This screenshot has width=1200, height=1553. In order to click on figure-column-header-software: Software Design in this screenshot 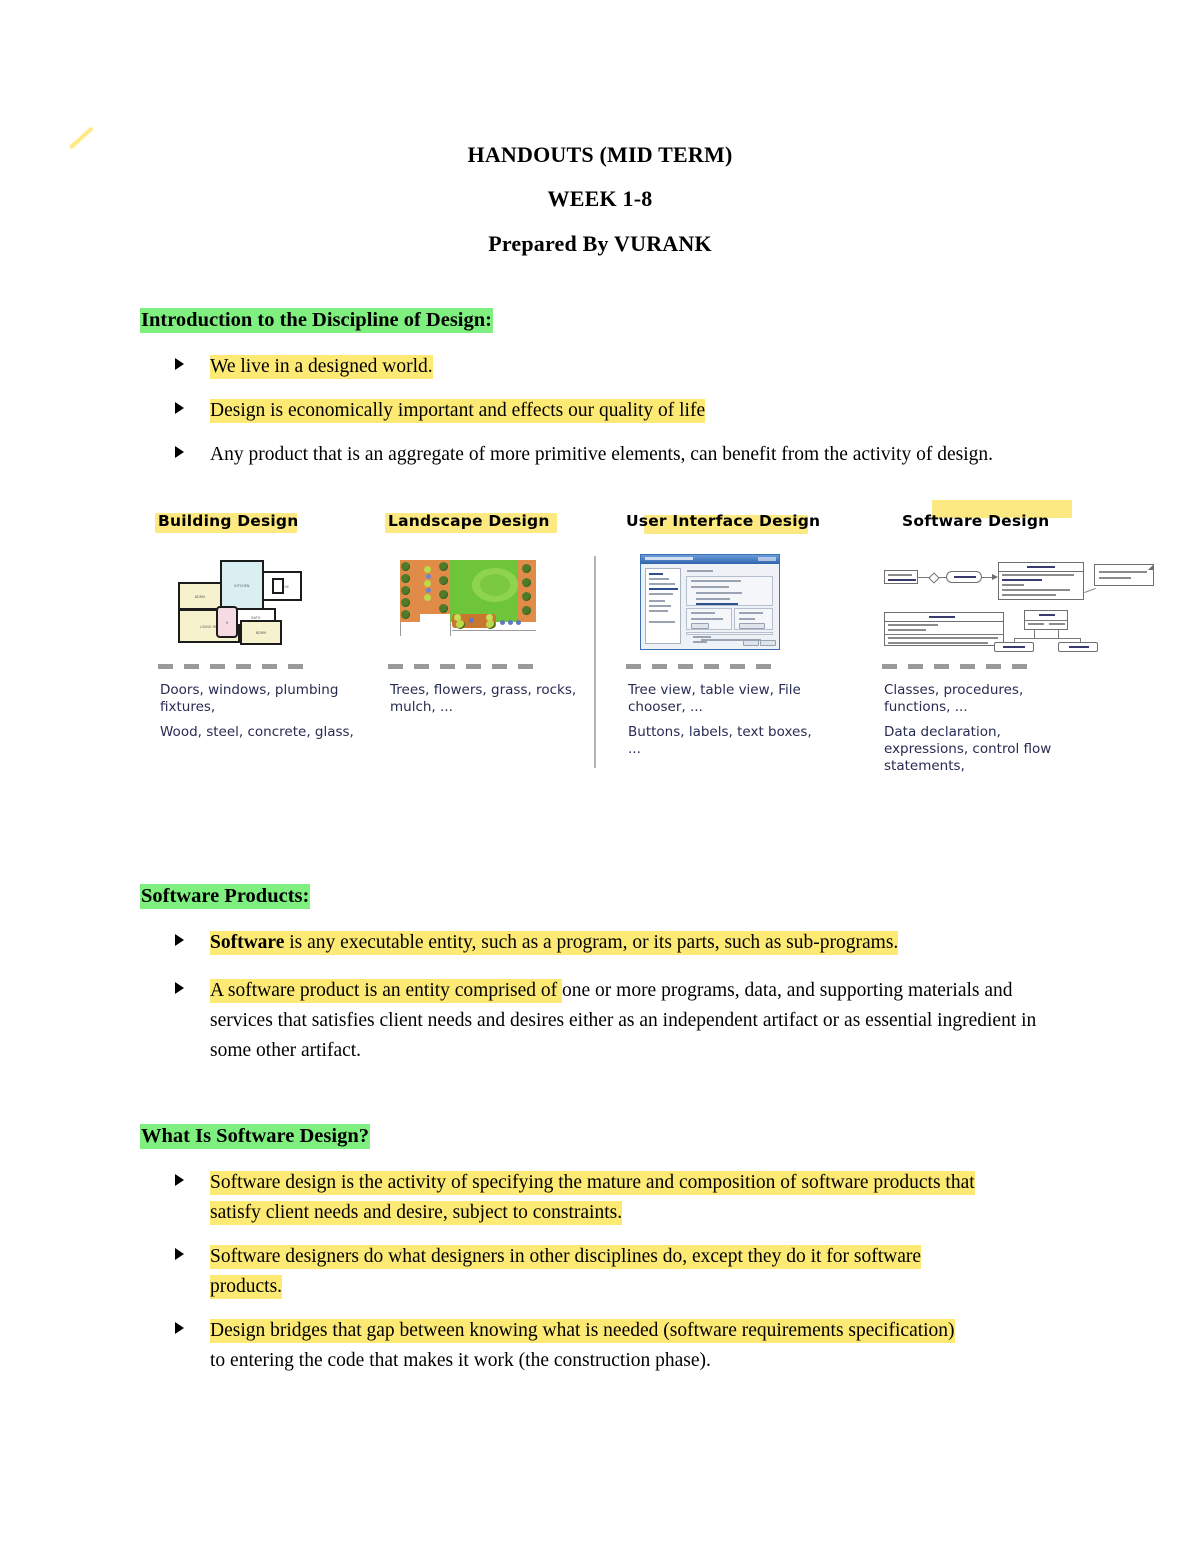, I will do `click(982, 518)`.